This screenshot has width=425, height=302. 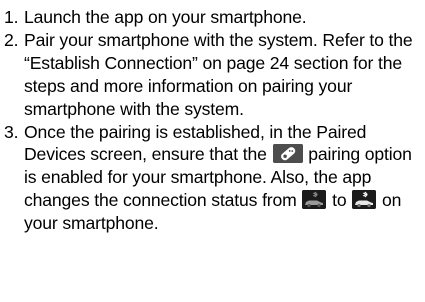 I want to click on step-1-text: Launch the app on your smartphone., so click(x=165, y=17).